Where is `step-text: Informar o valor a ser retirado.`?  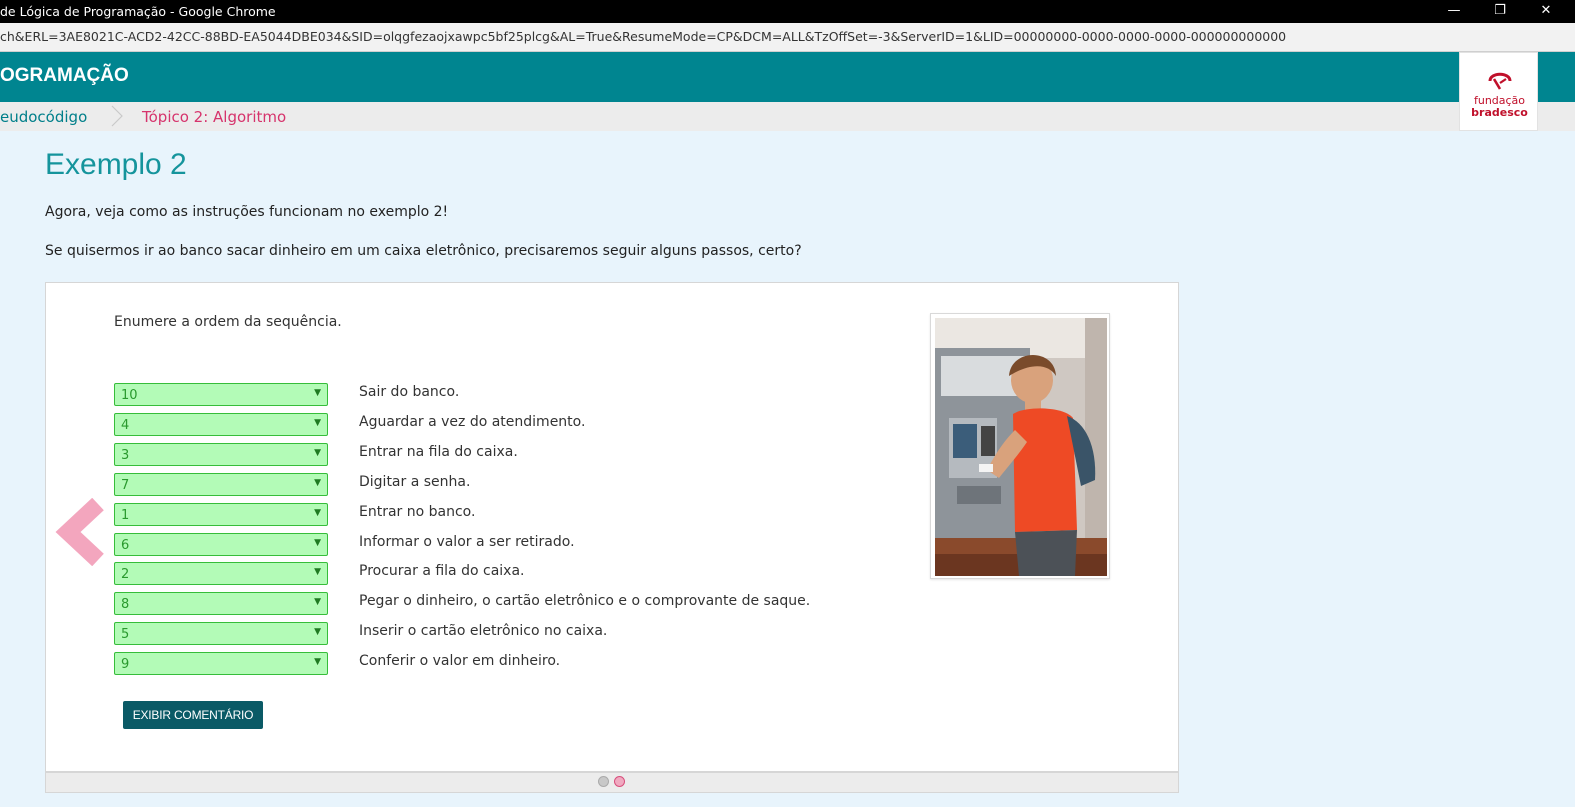 step-text: Informar o valor a ser retirado. is located at coordinates (467, 542).